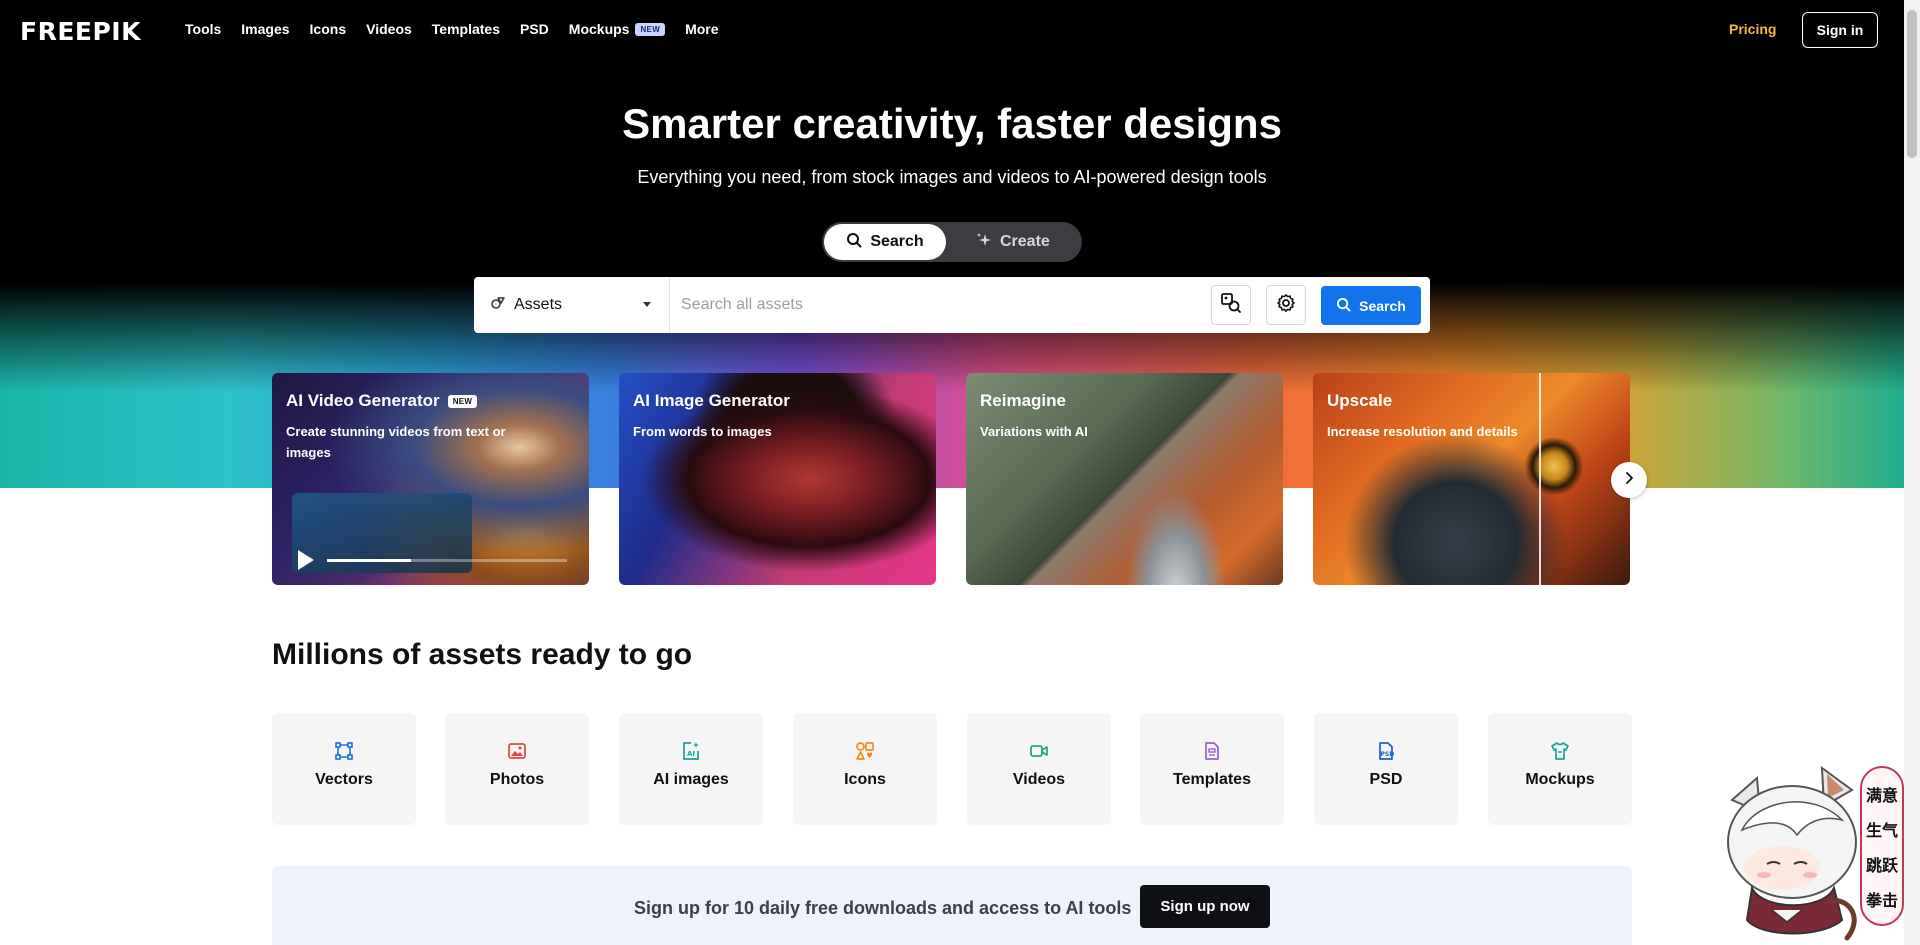 This screenshot has width=1920, height=945. I want to click on page-scrollbar, so click(1912, 472).